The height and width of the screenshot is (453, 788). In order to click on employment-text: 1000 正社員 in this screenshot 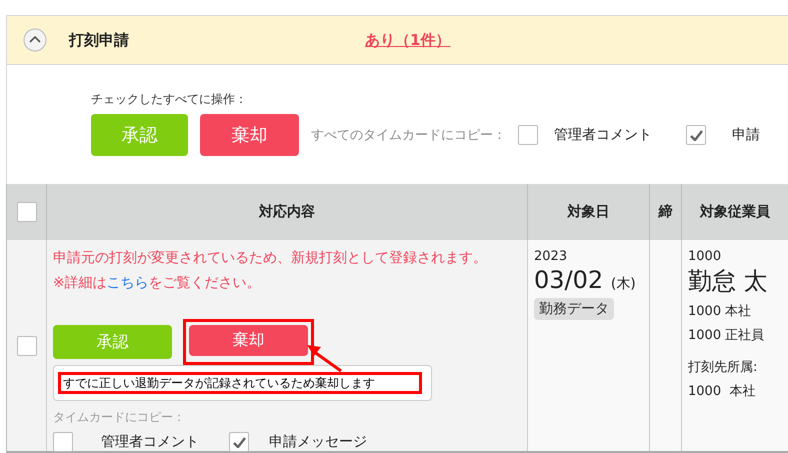, I will do `click(727, 336)`.